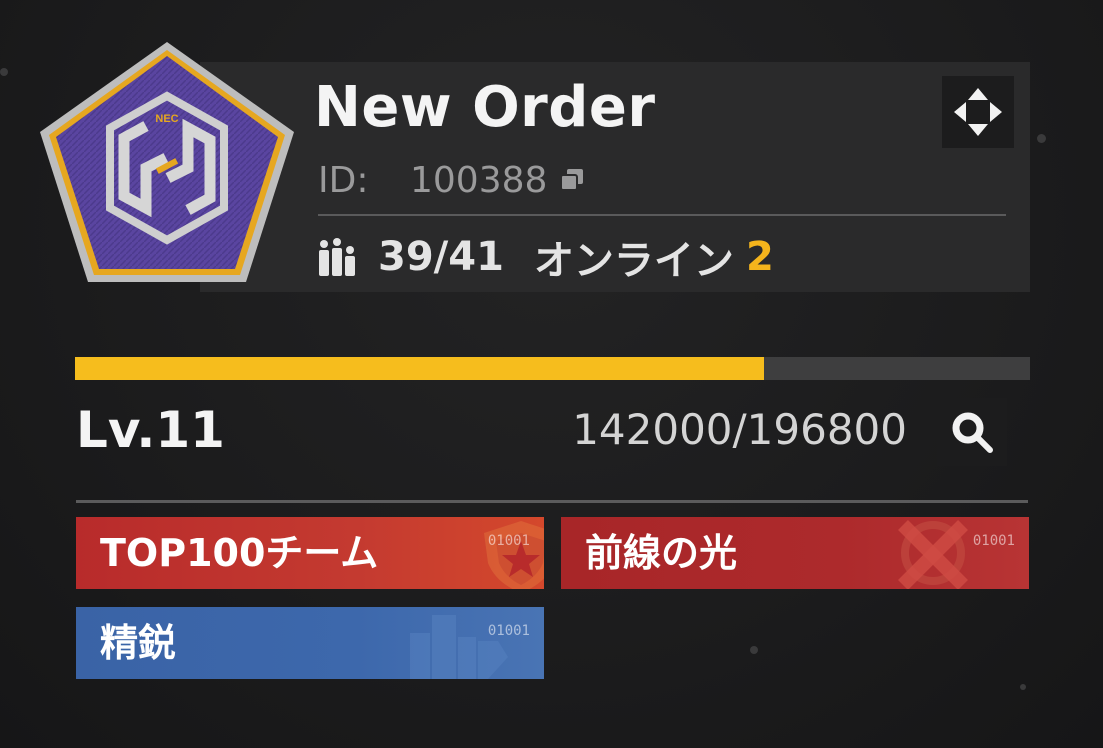 The width and height of the screenshot is (1103, 748). I want to click on member-count: 39/41, so click(441, 257).